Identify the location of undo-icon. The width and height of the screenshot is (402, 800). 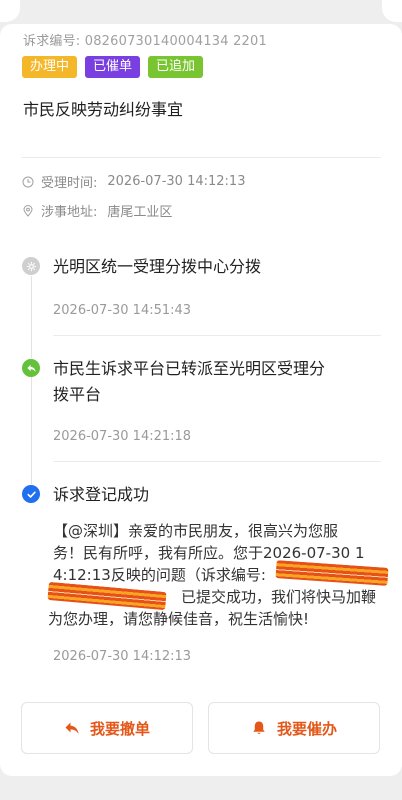
(72, 728).